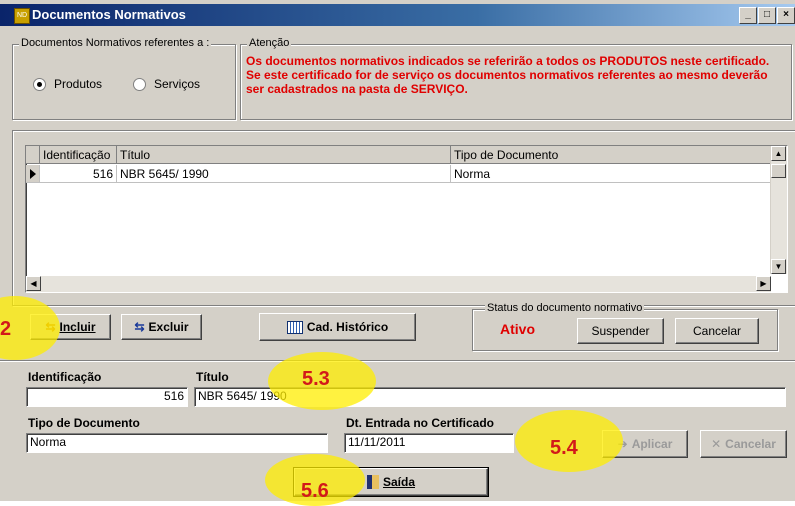 The height and width of the screenshot is (506, 795). Describe the element at coordinates (177, 84) in the screenshot. I see `radio-servicos-label: Serviços` at that location.